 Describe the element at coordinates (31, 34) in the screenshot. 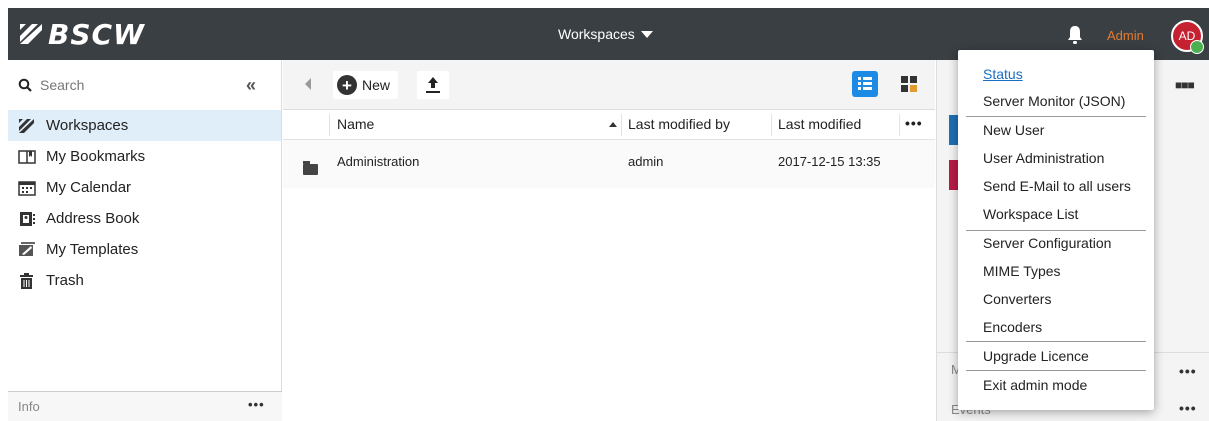

I see `bscw-logo-icon` at that location.